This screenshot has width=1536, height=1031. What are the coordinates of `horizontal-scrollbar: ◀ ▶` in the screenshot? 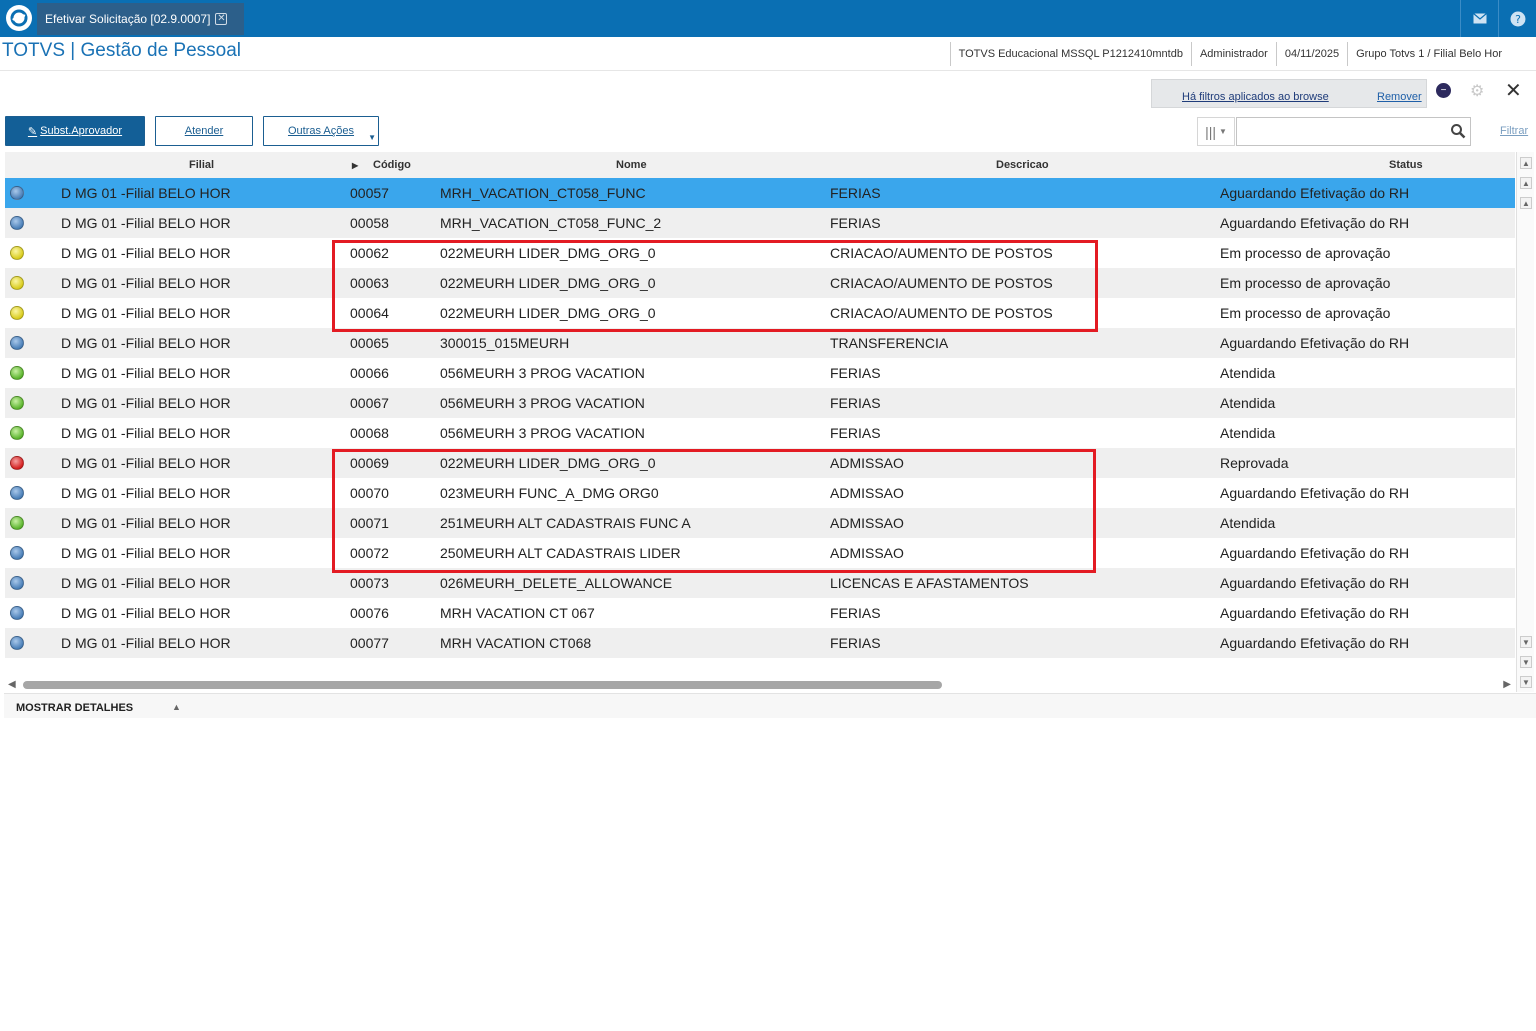 It's located at (760, 685).